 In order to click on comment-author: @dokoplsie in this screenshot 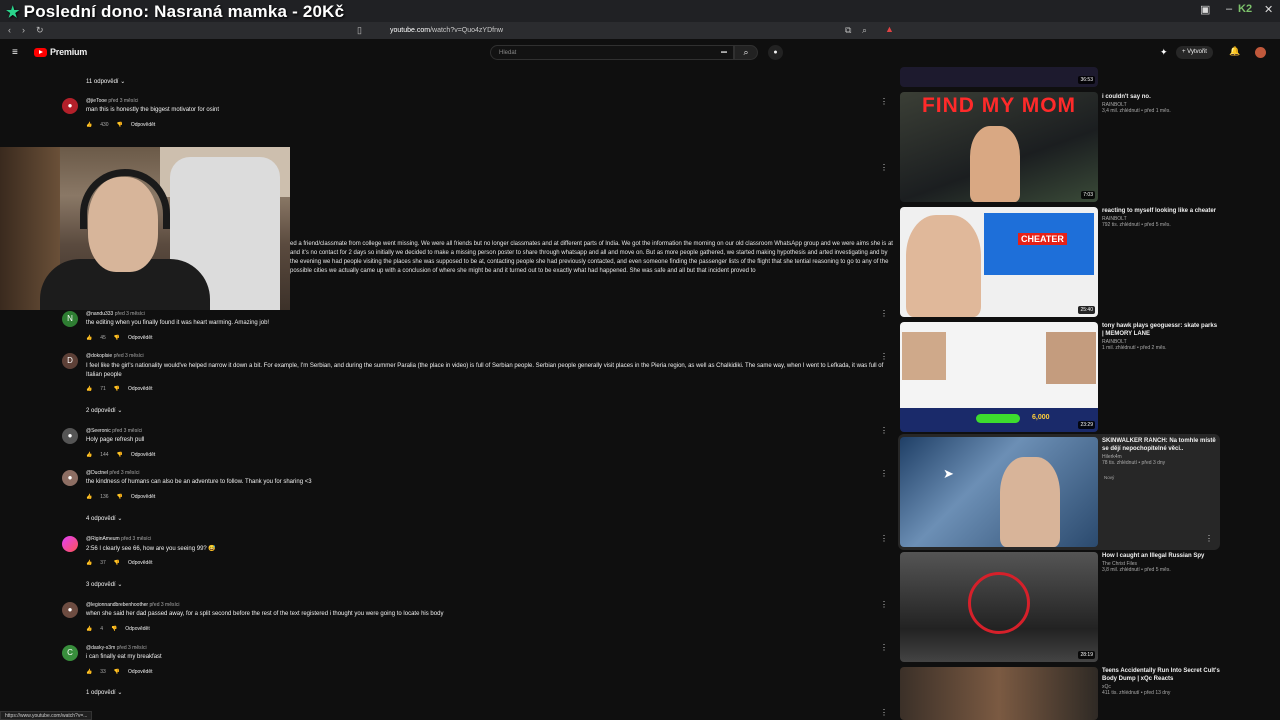, I will do `click(99, 356)`.